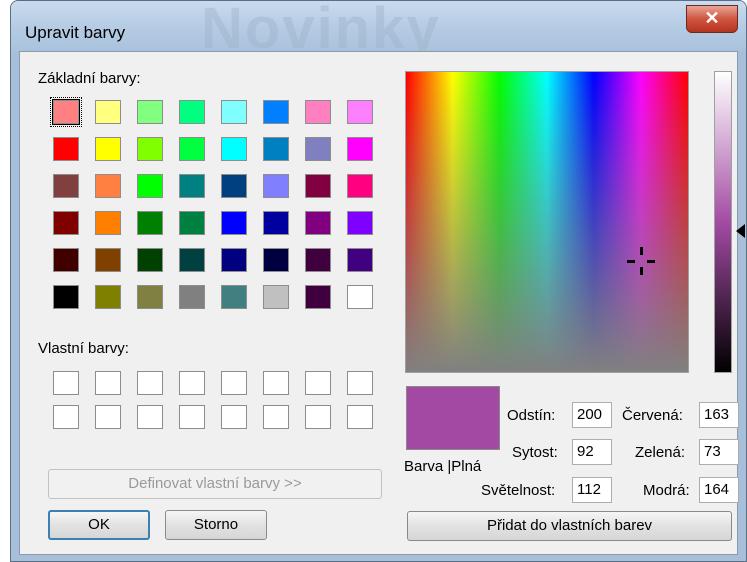  I want to click on close-button: ✕, so click(712, 19).